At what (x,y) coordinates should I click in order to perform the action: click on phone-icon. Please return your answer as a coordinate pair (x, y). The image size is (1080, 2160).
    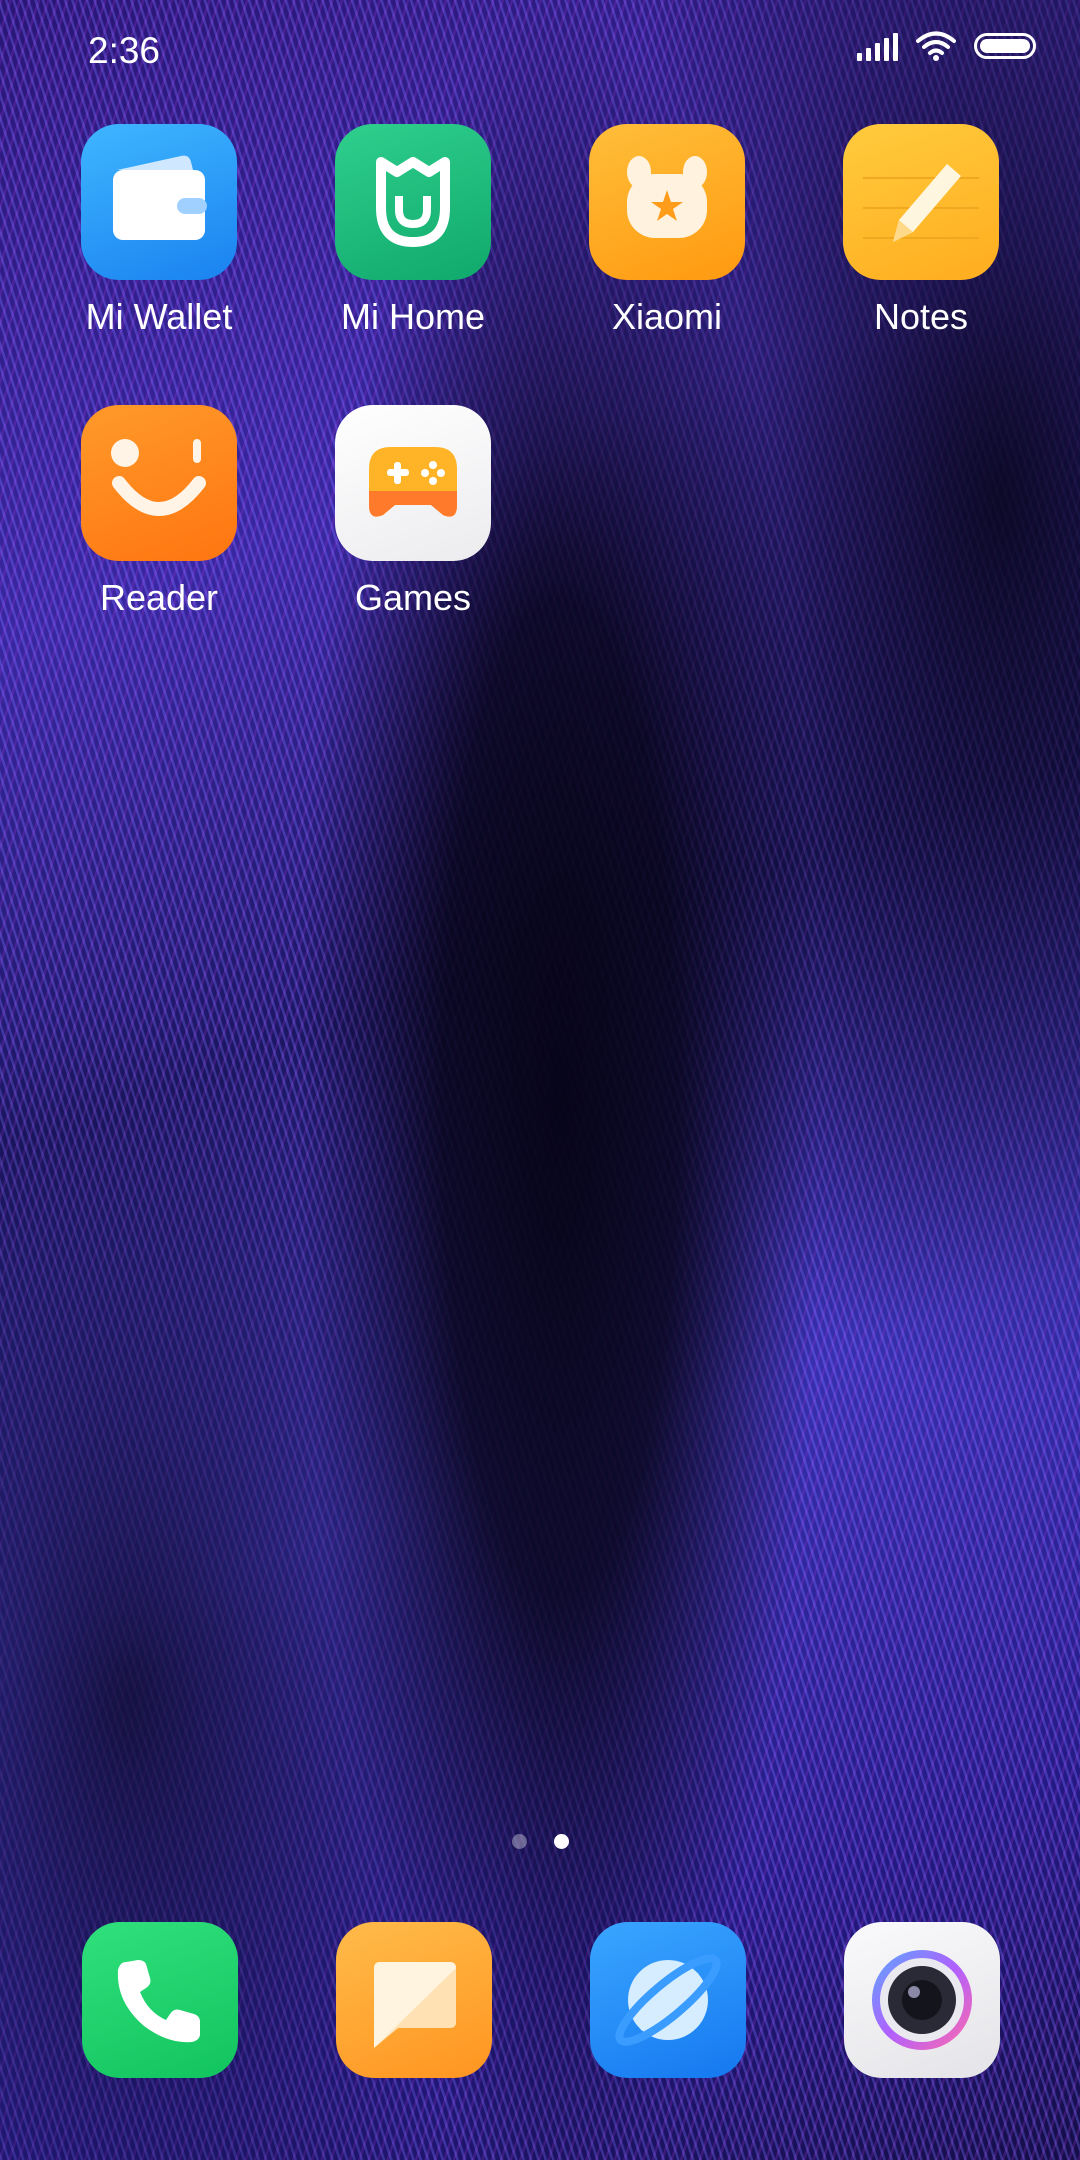
    Looking at the image, I should click on (160, 2000).